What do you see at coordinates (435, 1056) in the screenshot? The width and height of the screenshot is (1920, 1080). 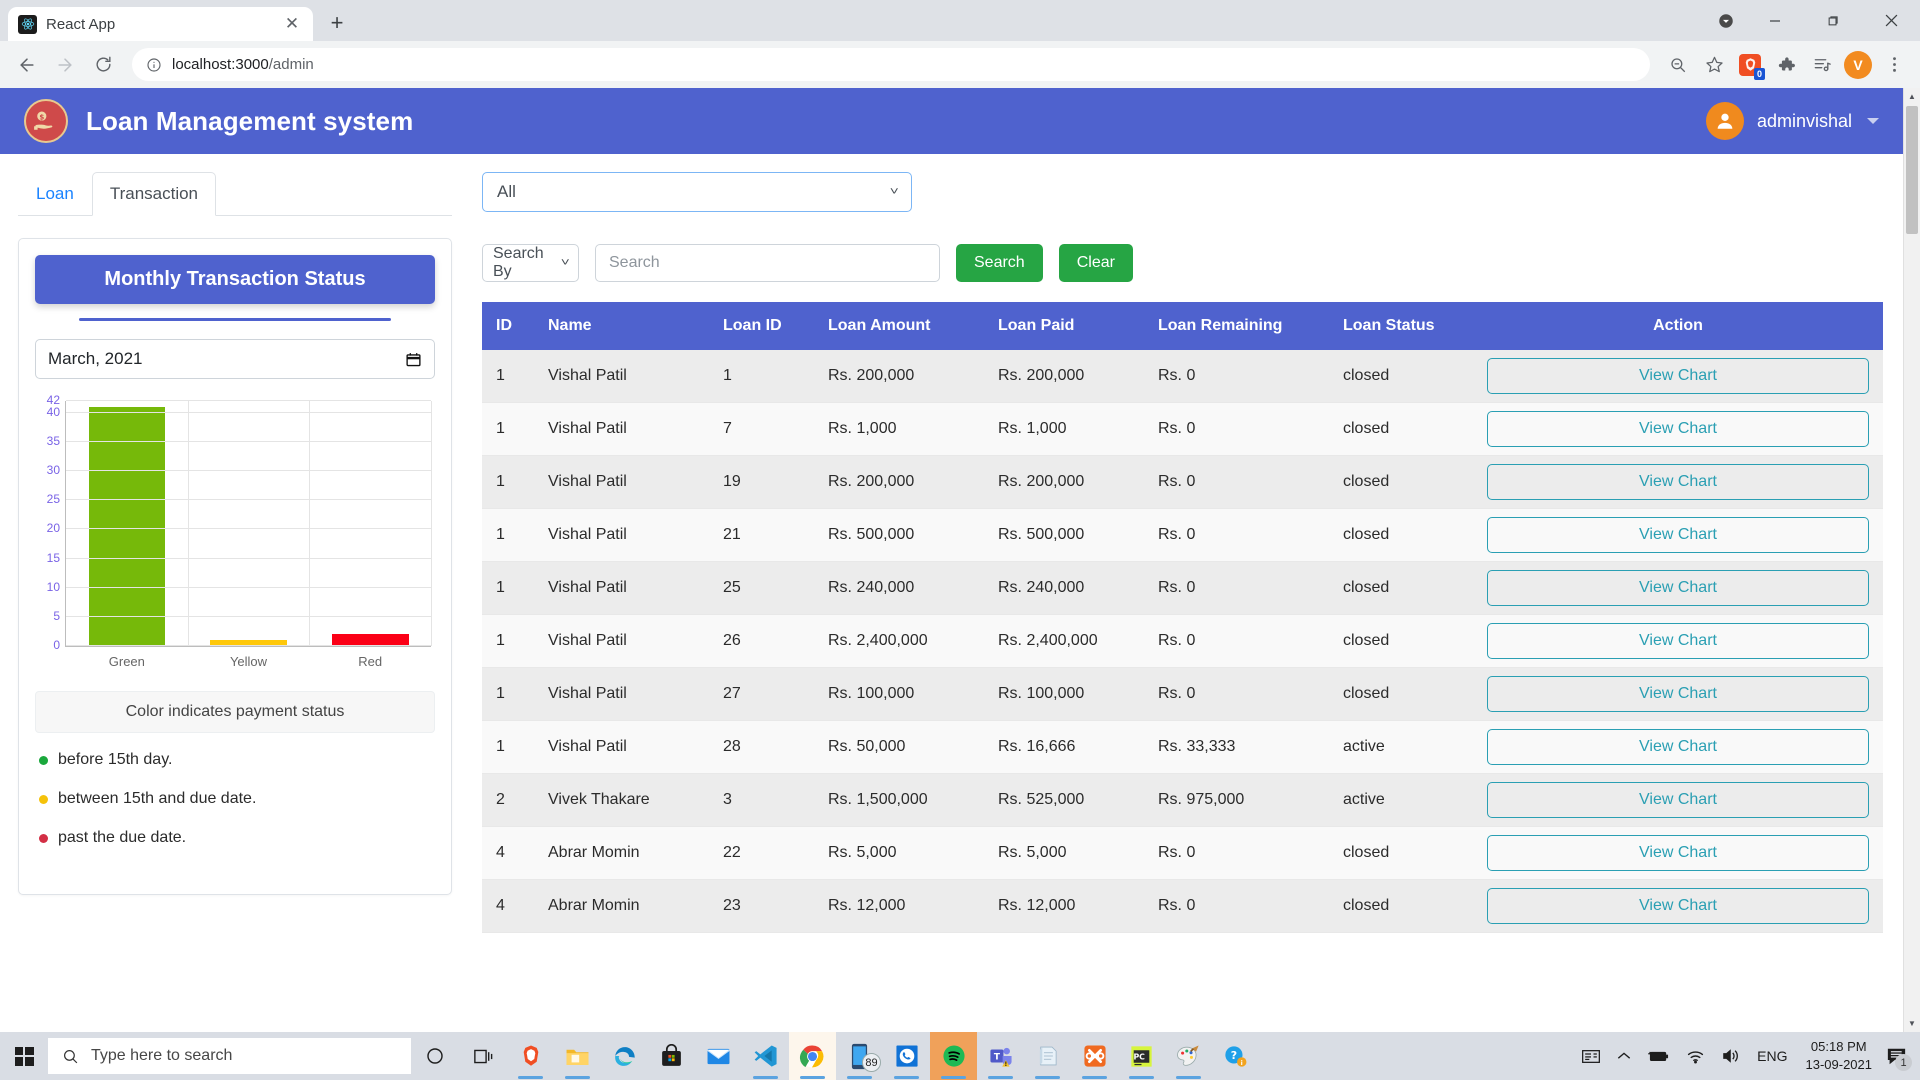 I see `cortana-circle-icon` at bounding box center [435, 1056].